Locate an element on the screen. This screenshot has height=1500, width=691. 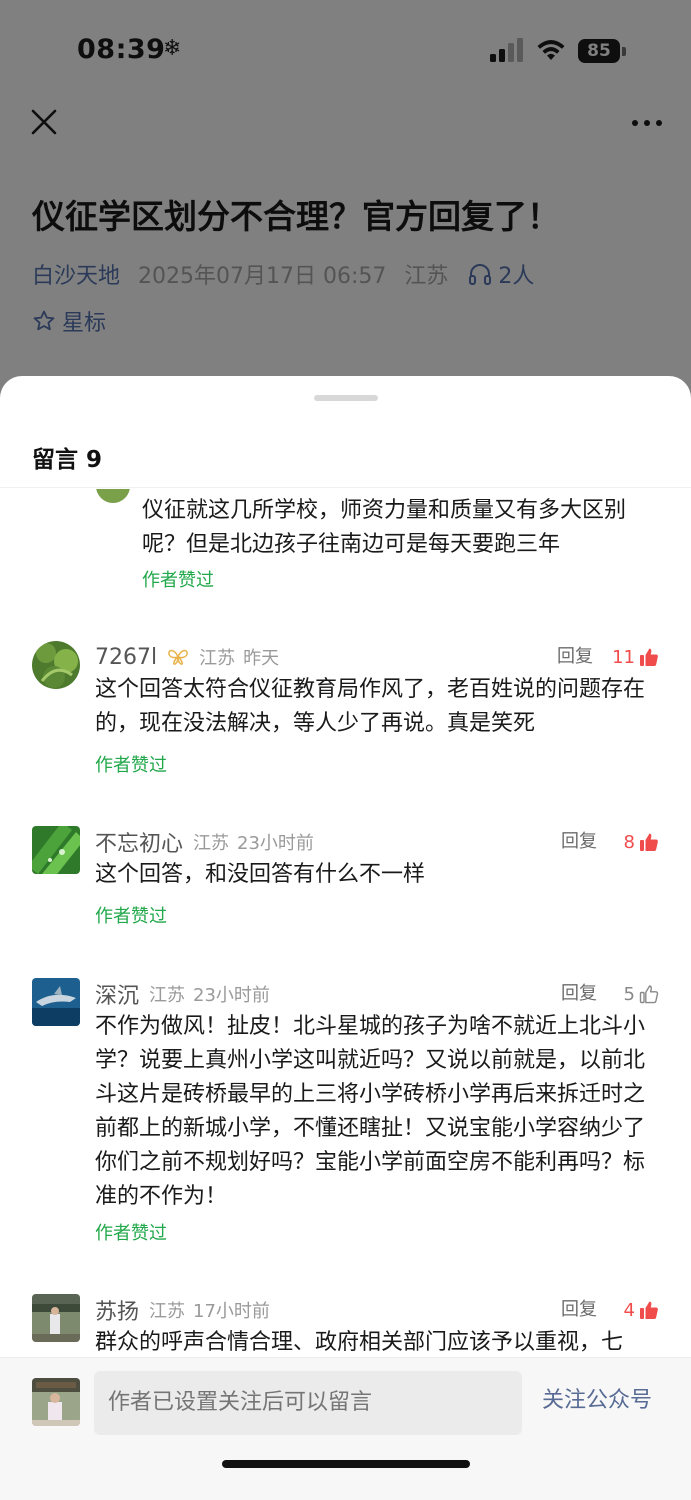
like-button: 11 is located at coordinates (635, 657).